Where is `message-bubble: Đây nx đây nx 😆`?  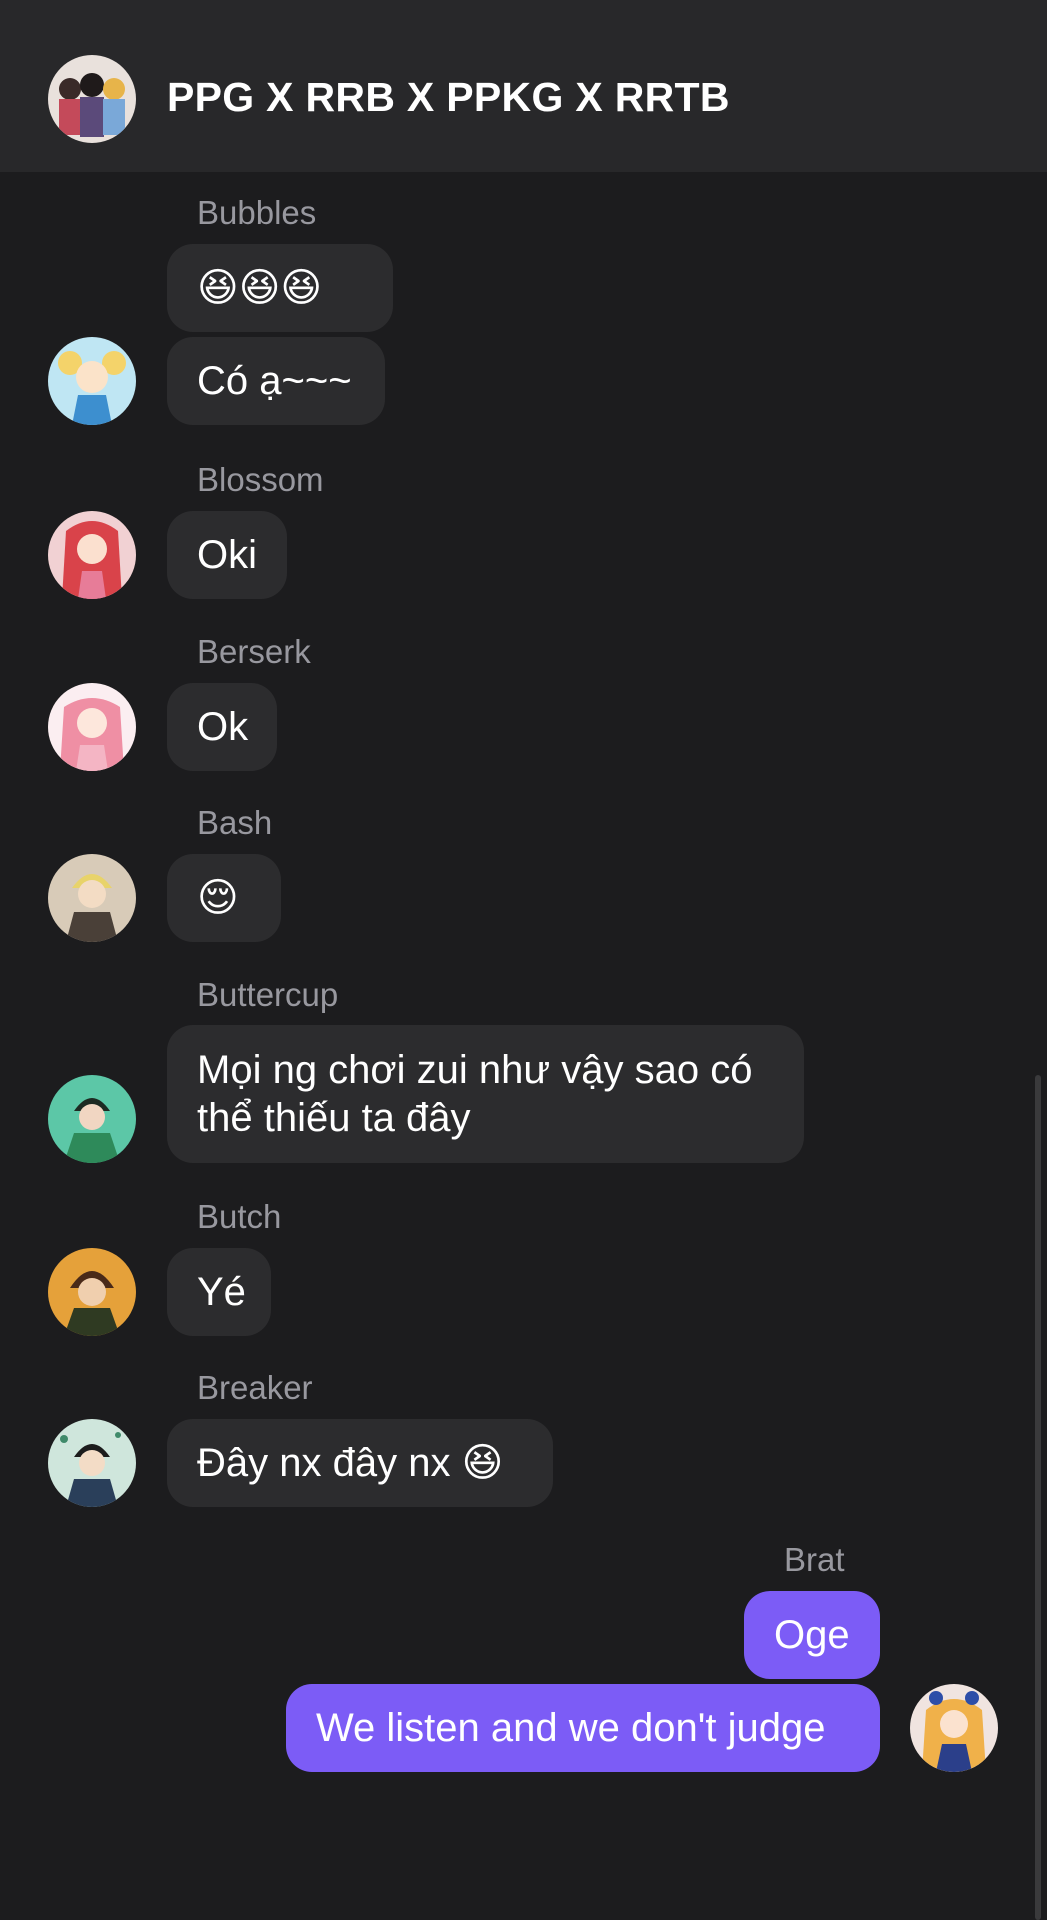
message-bubble: Đây nx đây nx 😆 is located at coordinates (360, 1463).